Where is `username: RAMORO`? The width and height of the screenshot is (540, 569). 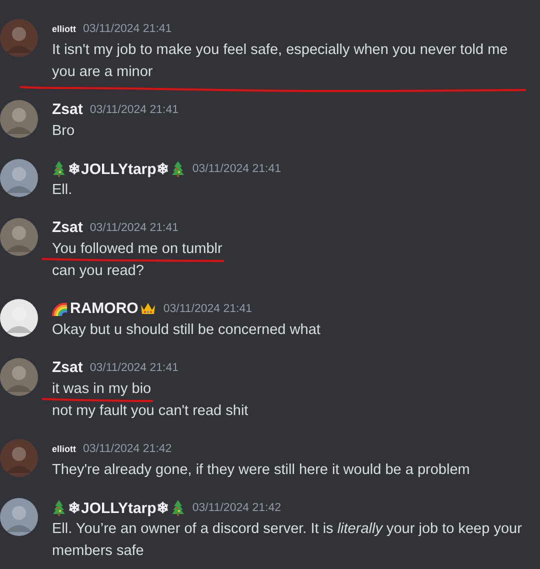
username: RAMORO is located at coordinates (104, 308).